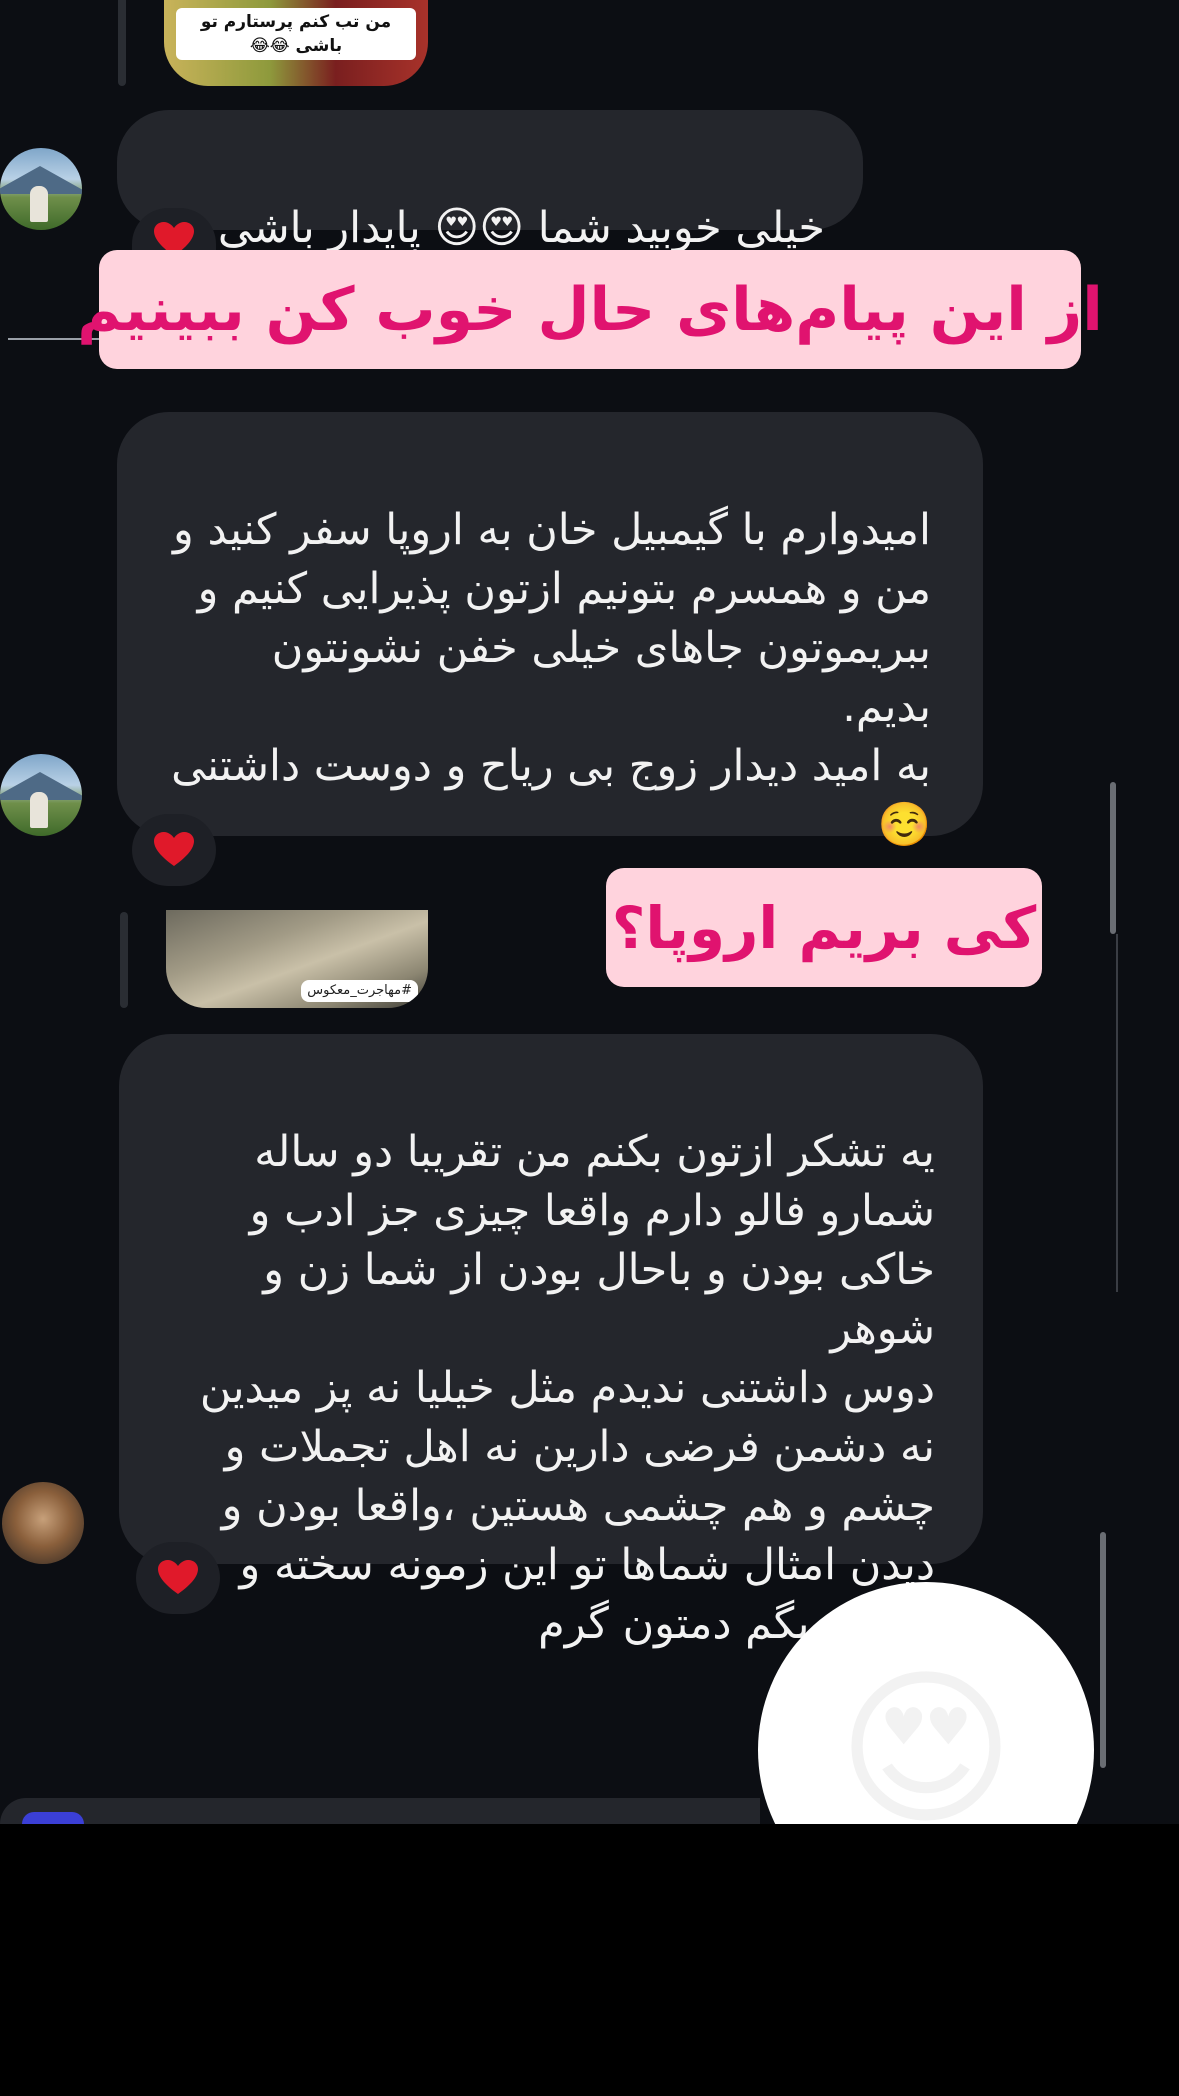  What do you see at coordinates (359, 991) in the screenshot?
I see `reply-thumbnail-caption: #مهاجرت_معکوس` at bounding box center [359, 991].